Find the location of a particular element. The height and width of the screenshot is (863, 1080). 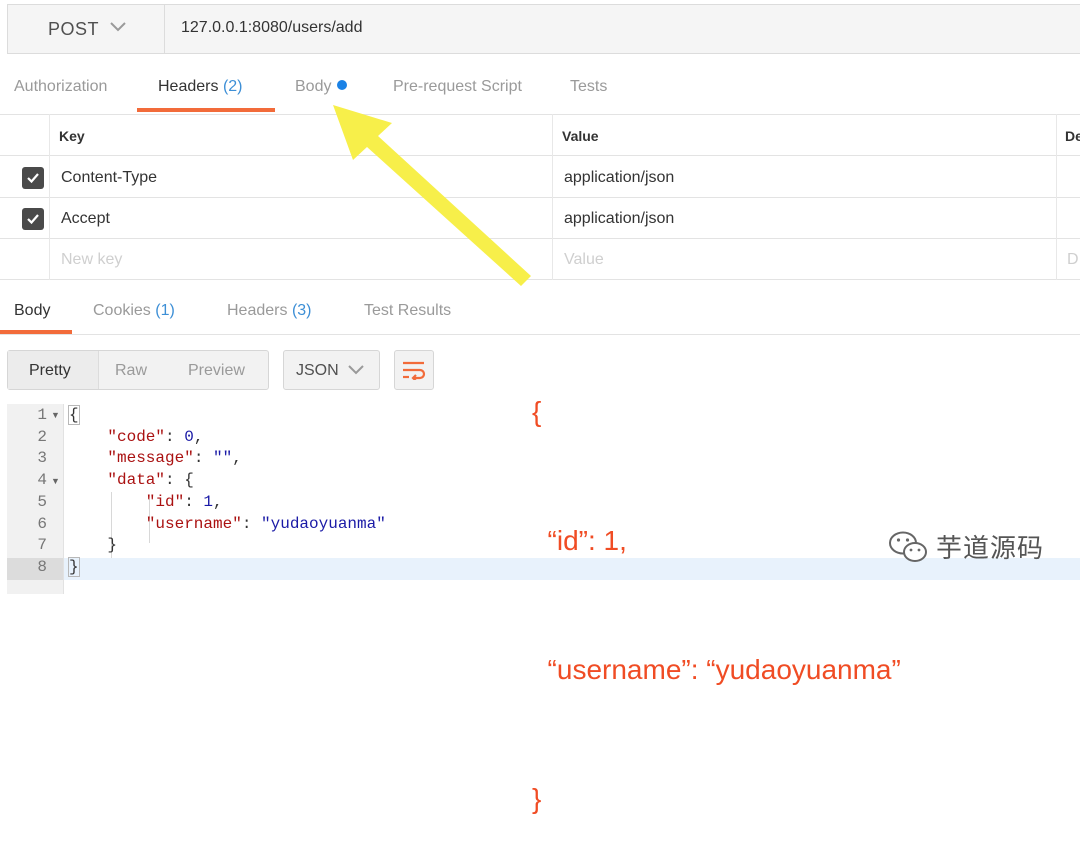

watermark: 芋道源码 is located at coordinates (966, 546).